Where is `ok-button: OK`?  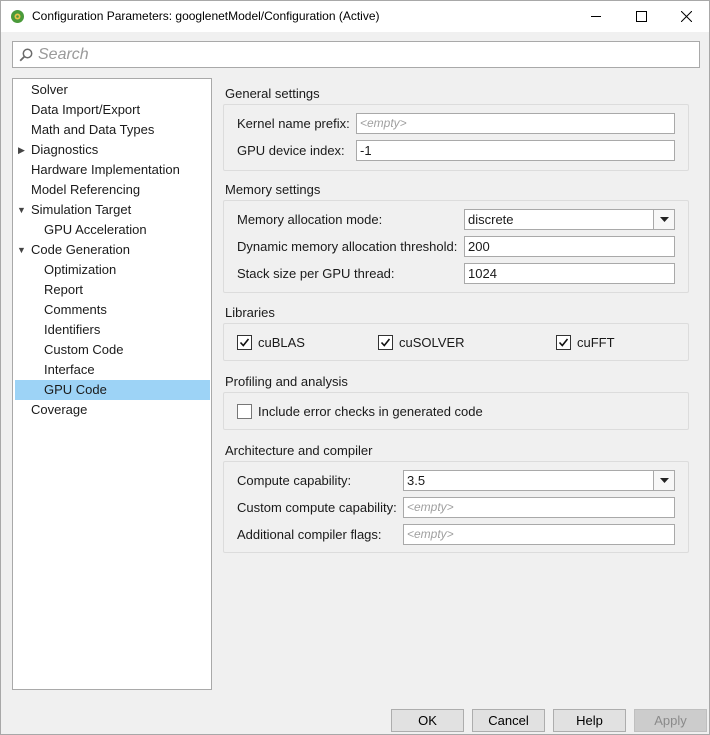
ok-button: OK is located at coordinates (427, 720).